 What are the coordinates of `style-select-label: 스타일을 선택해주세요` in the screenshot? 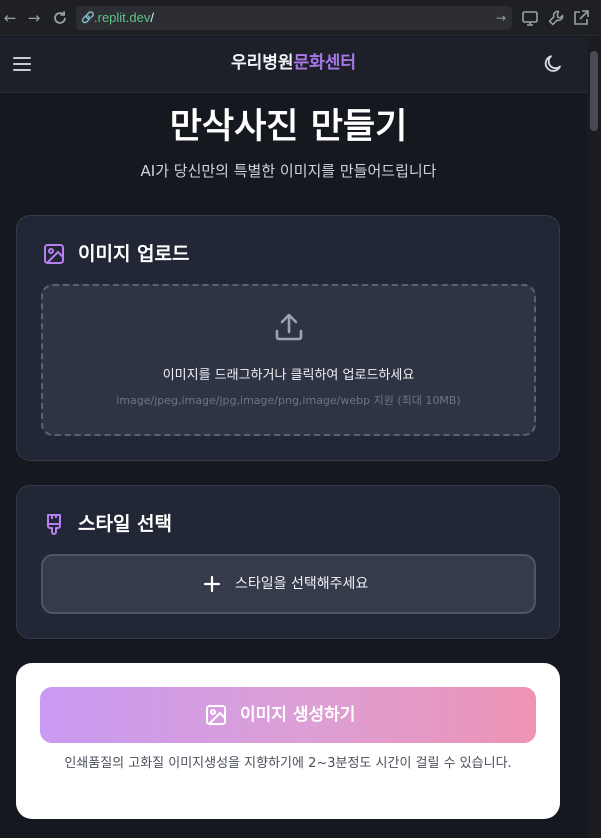 It's located at (302, 584).